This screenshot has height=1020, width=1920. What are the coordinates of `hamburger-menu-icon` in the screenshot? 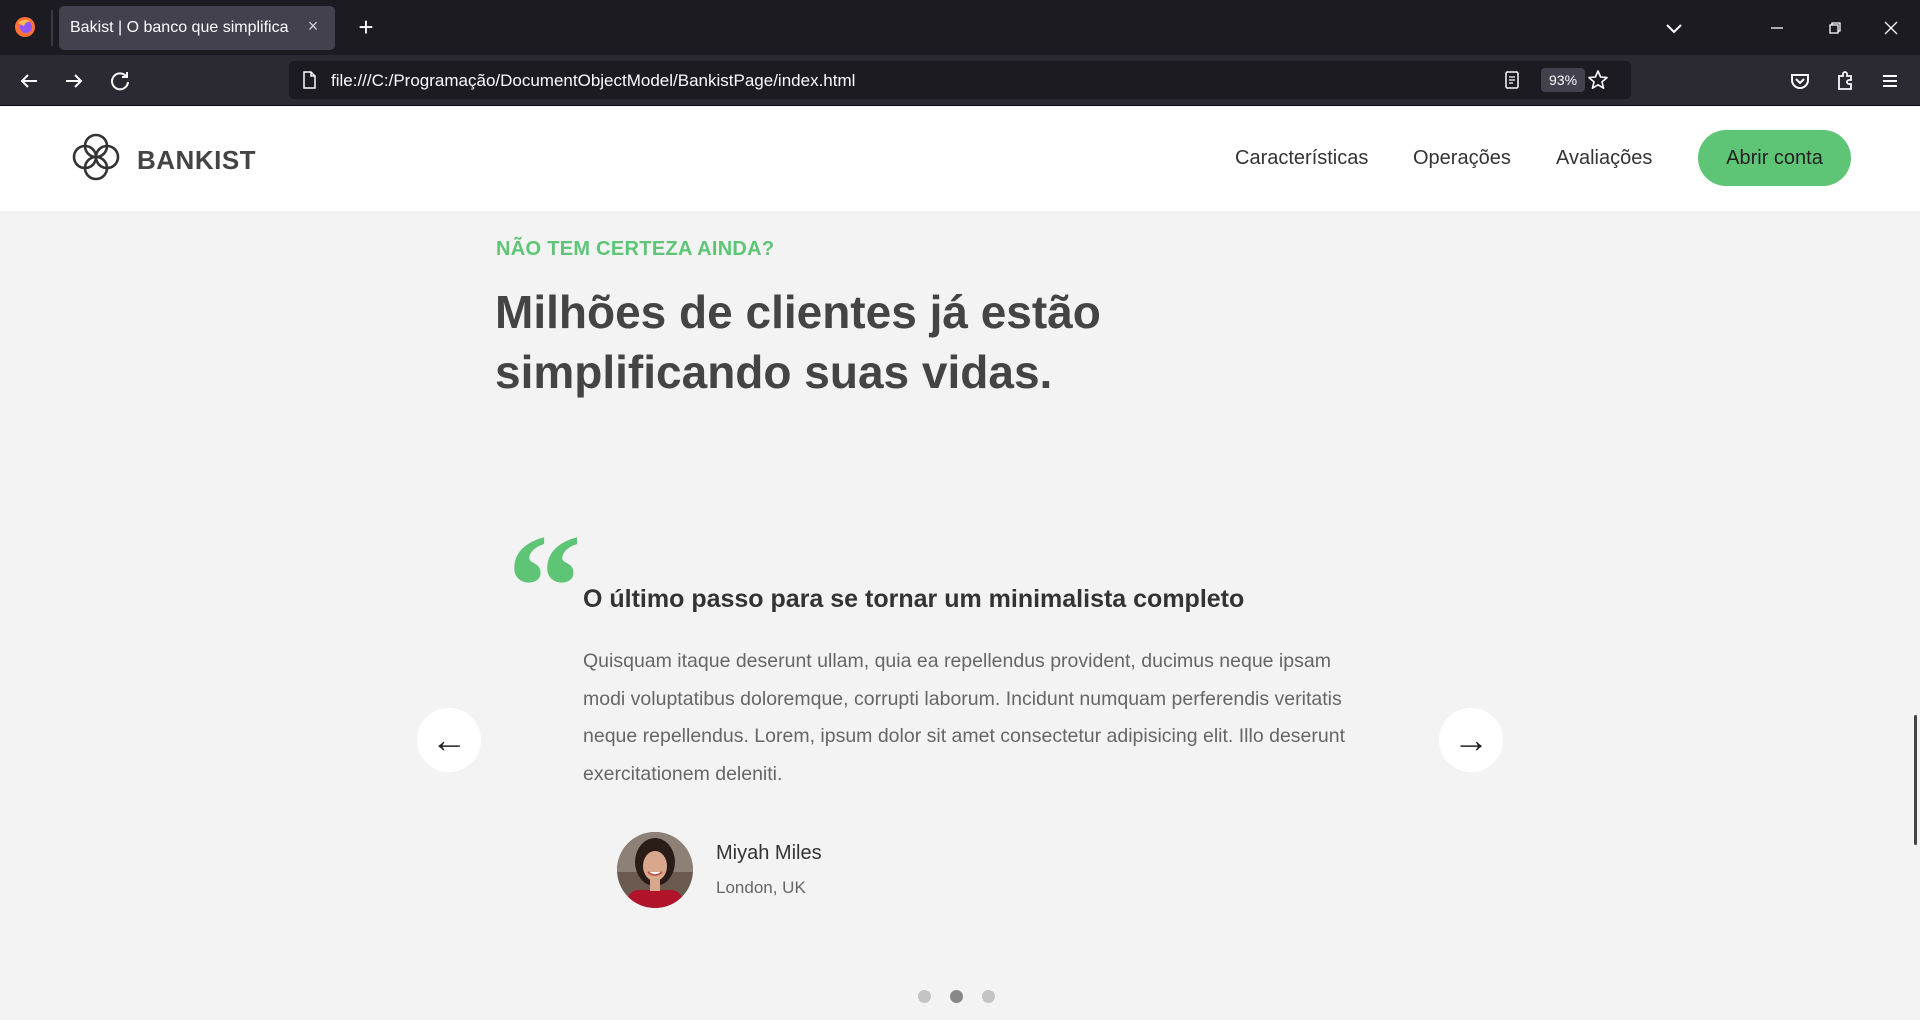 It's located at (1890, 81).